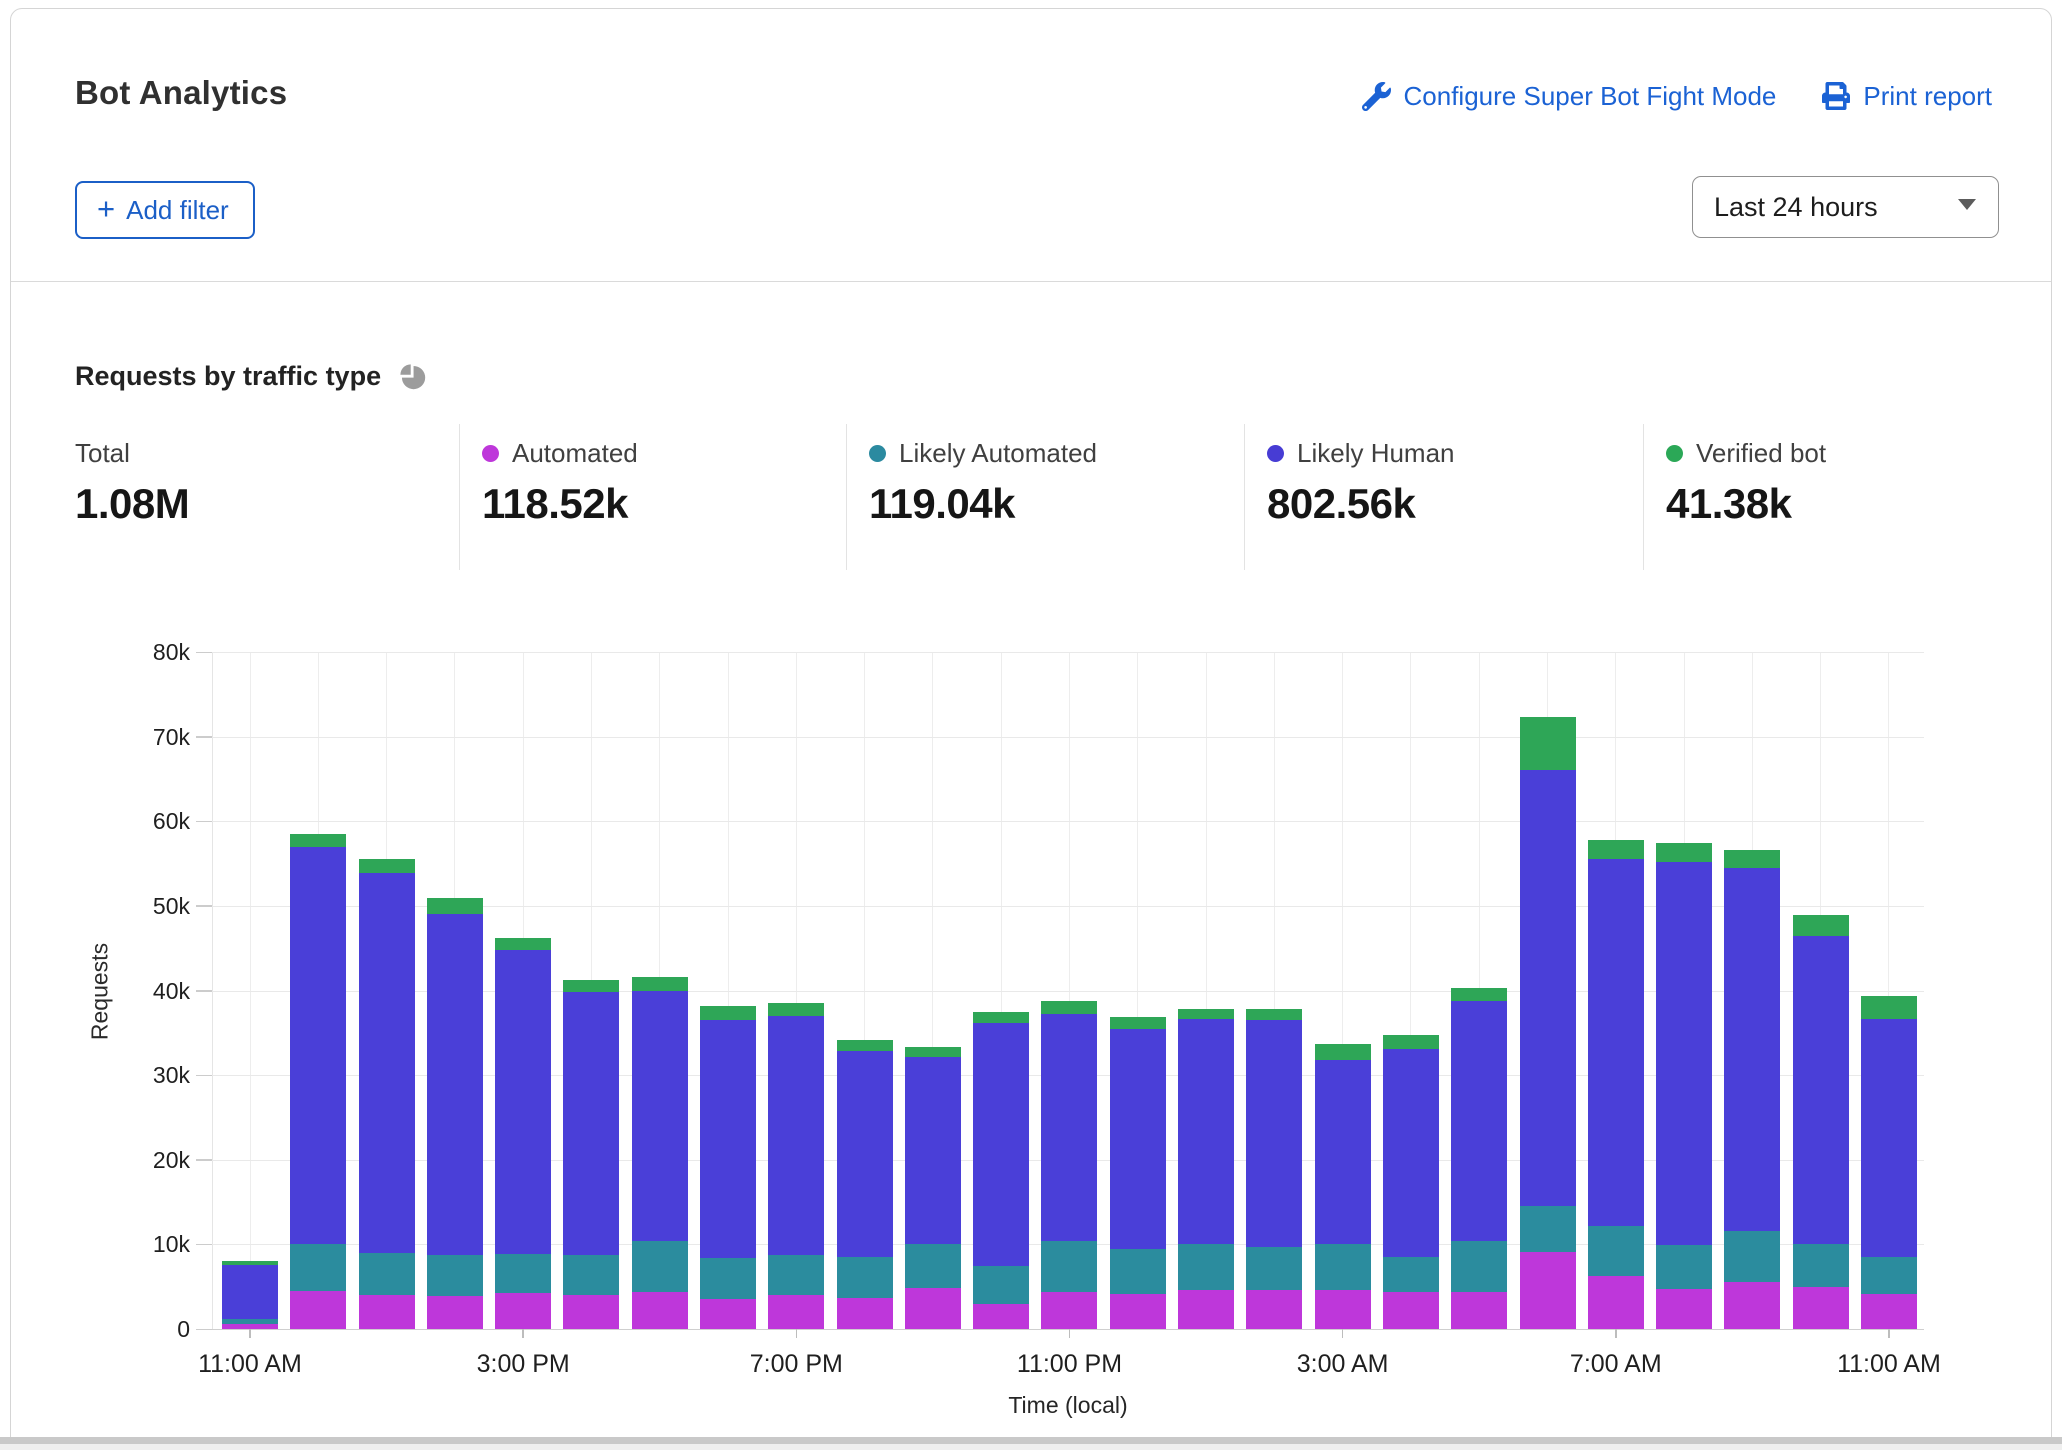 The height and width of the screenshot is (1450, 2062). Describe the element at coordinates (165, 210) in the screenshot. I see `add-filter-button: + Add filter` at that location.